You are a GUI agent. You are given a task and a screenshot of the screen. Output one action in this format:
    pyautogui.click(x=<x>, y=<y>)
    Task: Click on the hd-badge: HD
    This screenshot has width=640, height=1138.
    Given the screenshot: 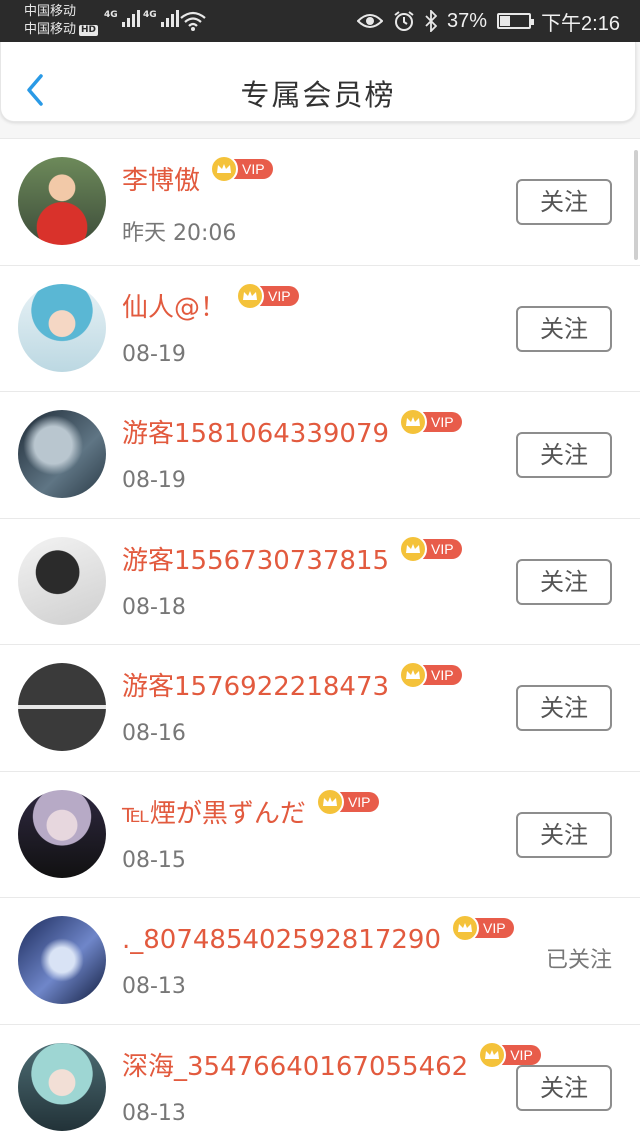 What is the action you would take?
    pyautogui.click(x=89, y=30)
    